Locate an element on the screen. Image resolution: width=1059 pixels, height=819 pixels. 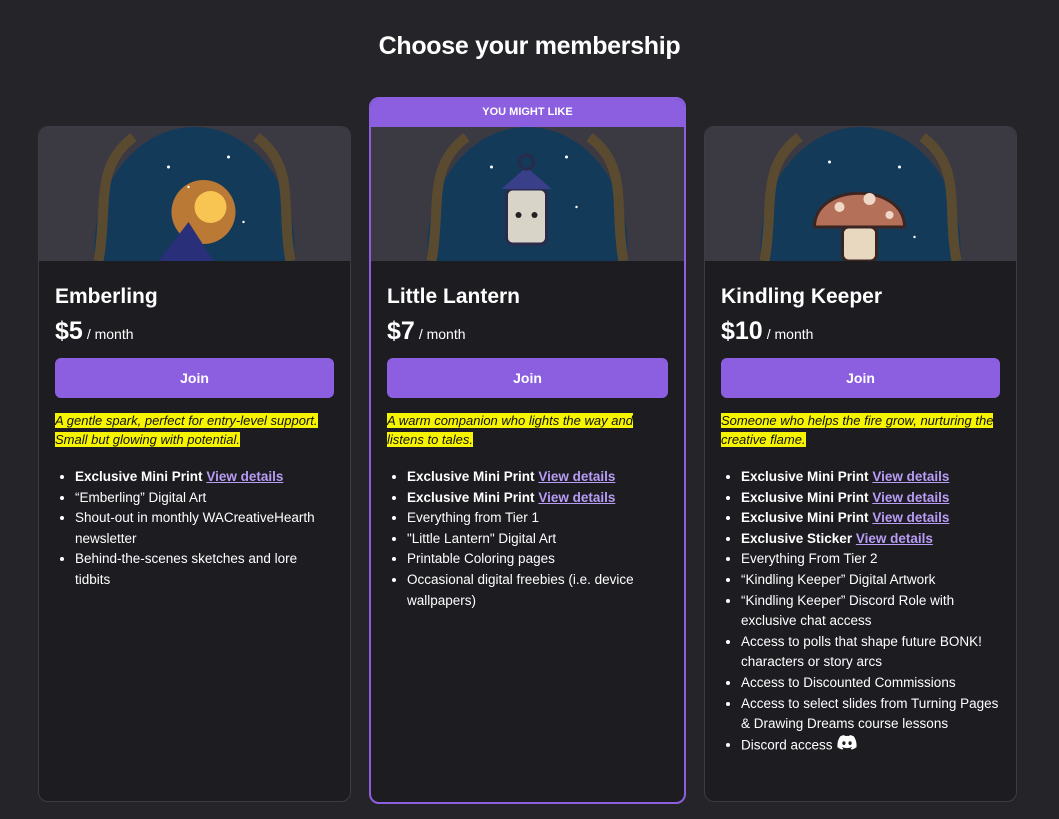
tier-price: $10 is located at coordinates (742, 331).